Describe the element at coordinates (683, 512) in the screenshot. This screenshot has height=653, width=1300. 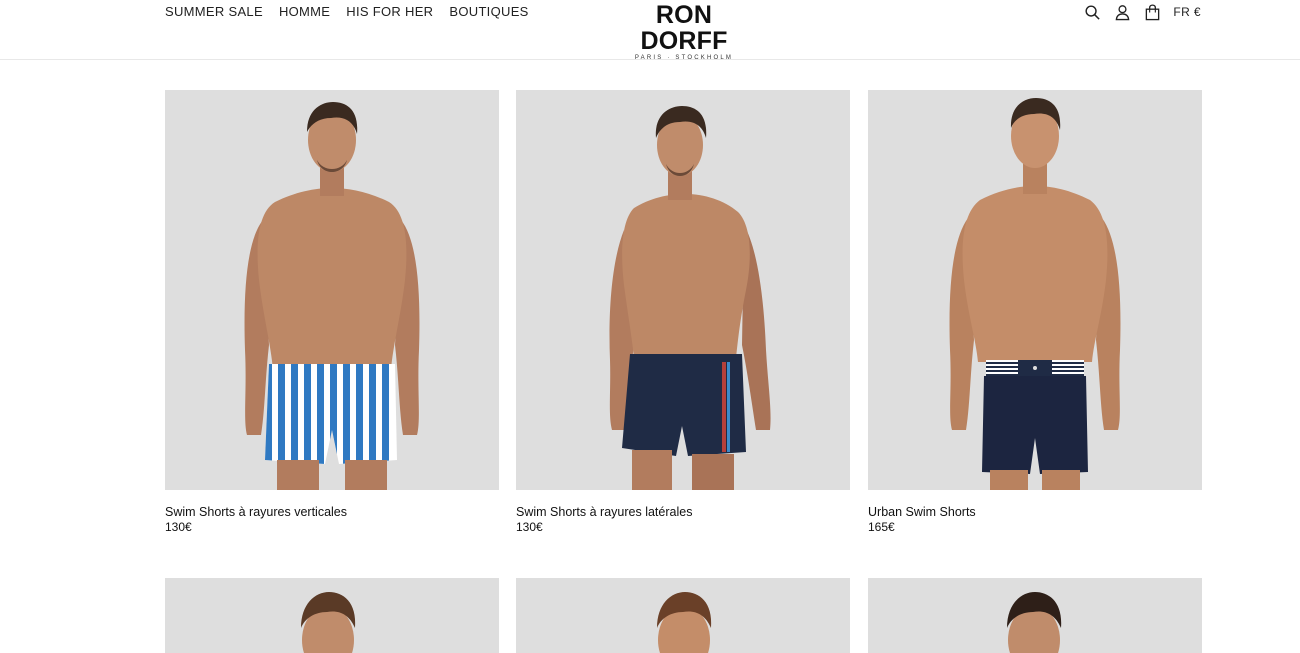
I see `product-name: Swim Shorts à rayures latérales` at that location.